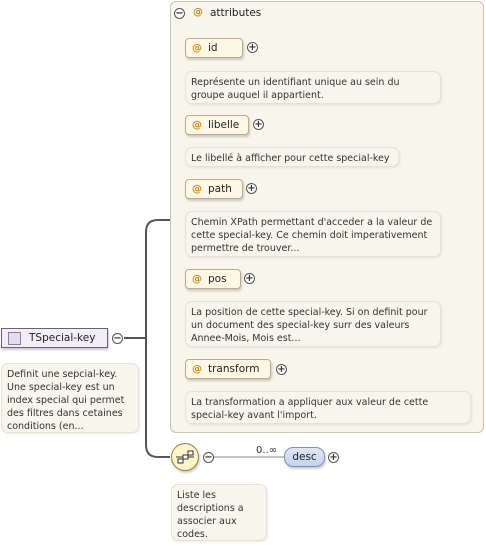  I want to click on desc-multiplicity: 0..∞, so click(267, 450).